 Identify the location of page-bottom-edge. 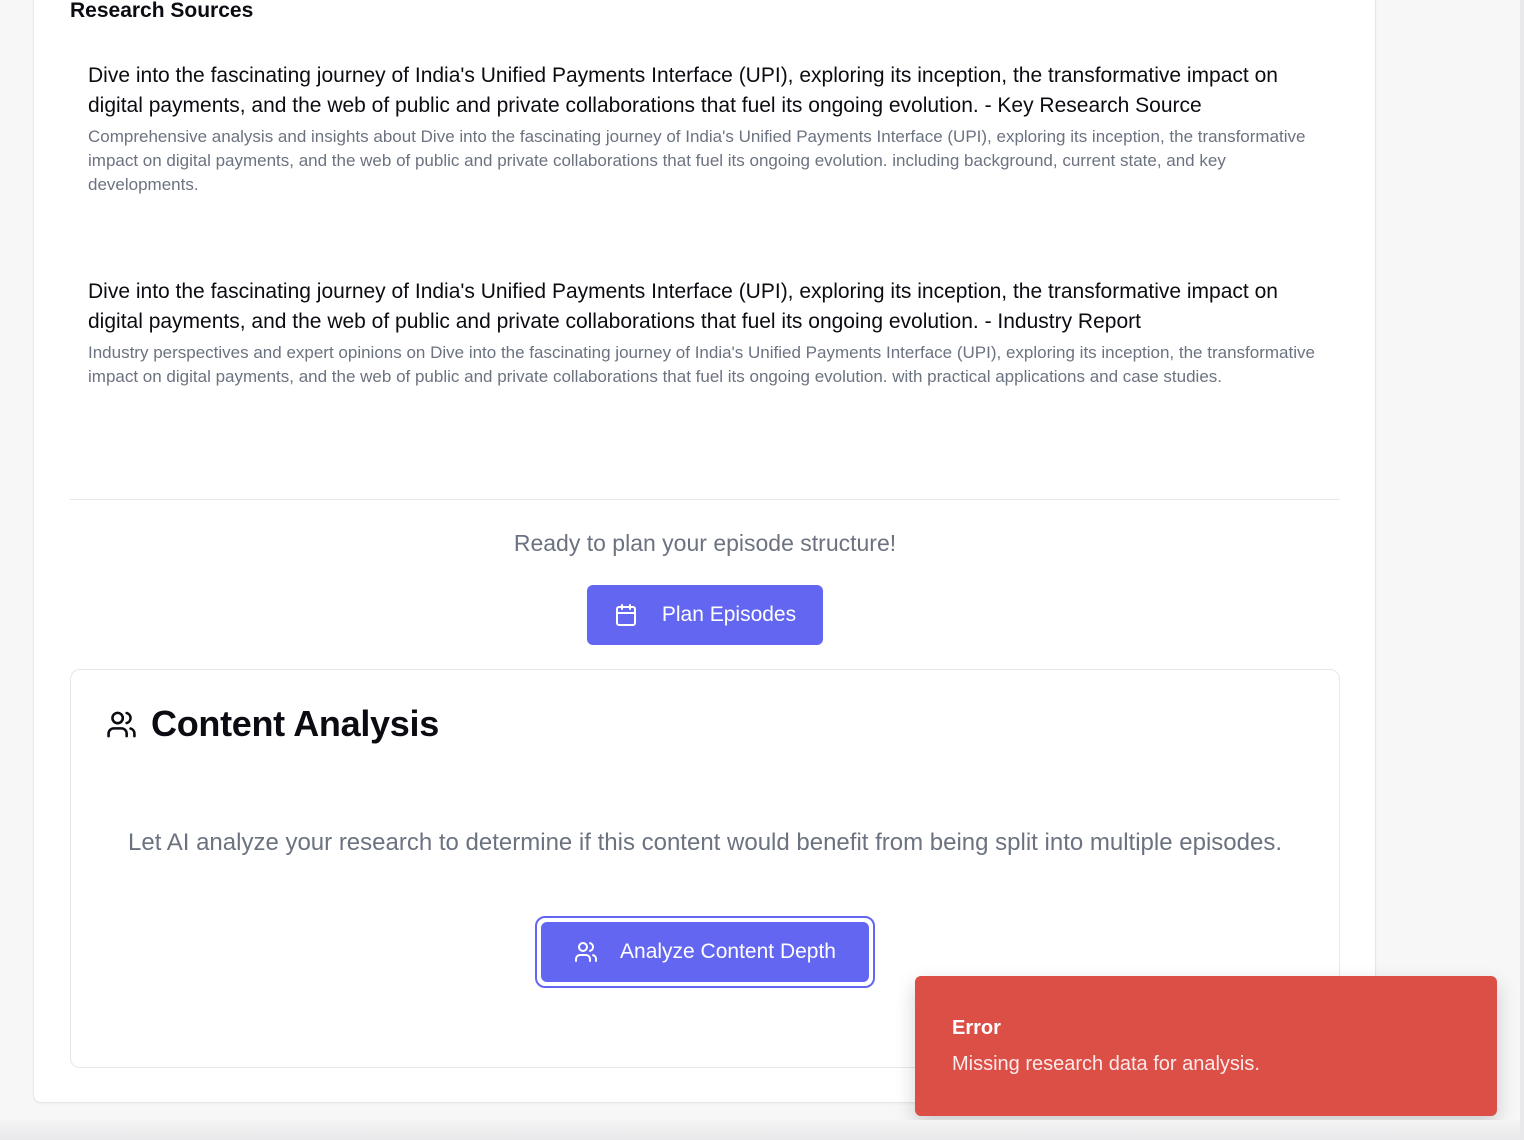
(760, 1130).